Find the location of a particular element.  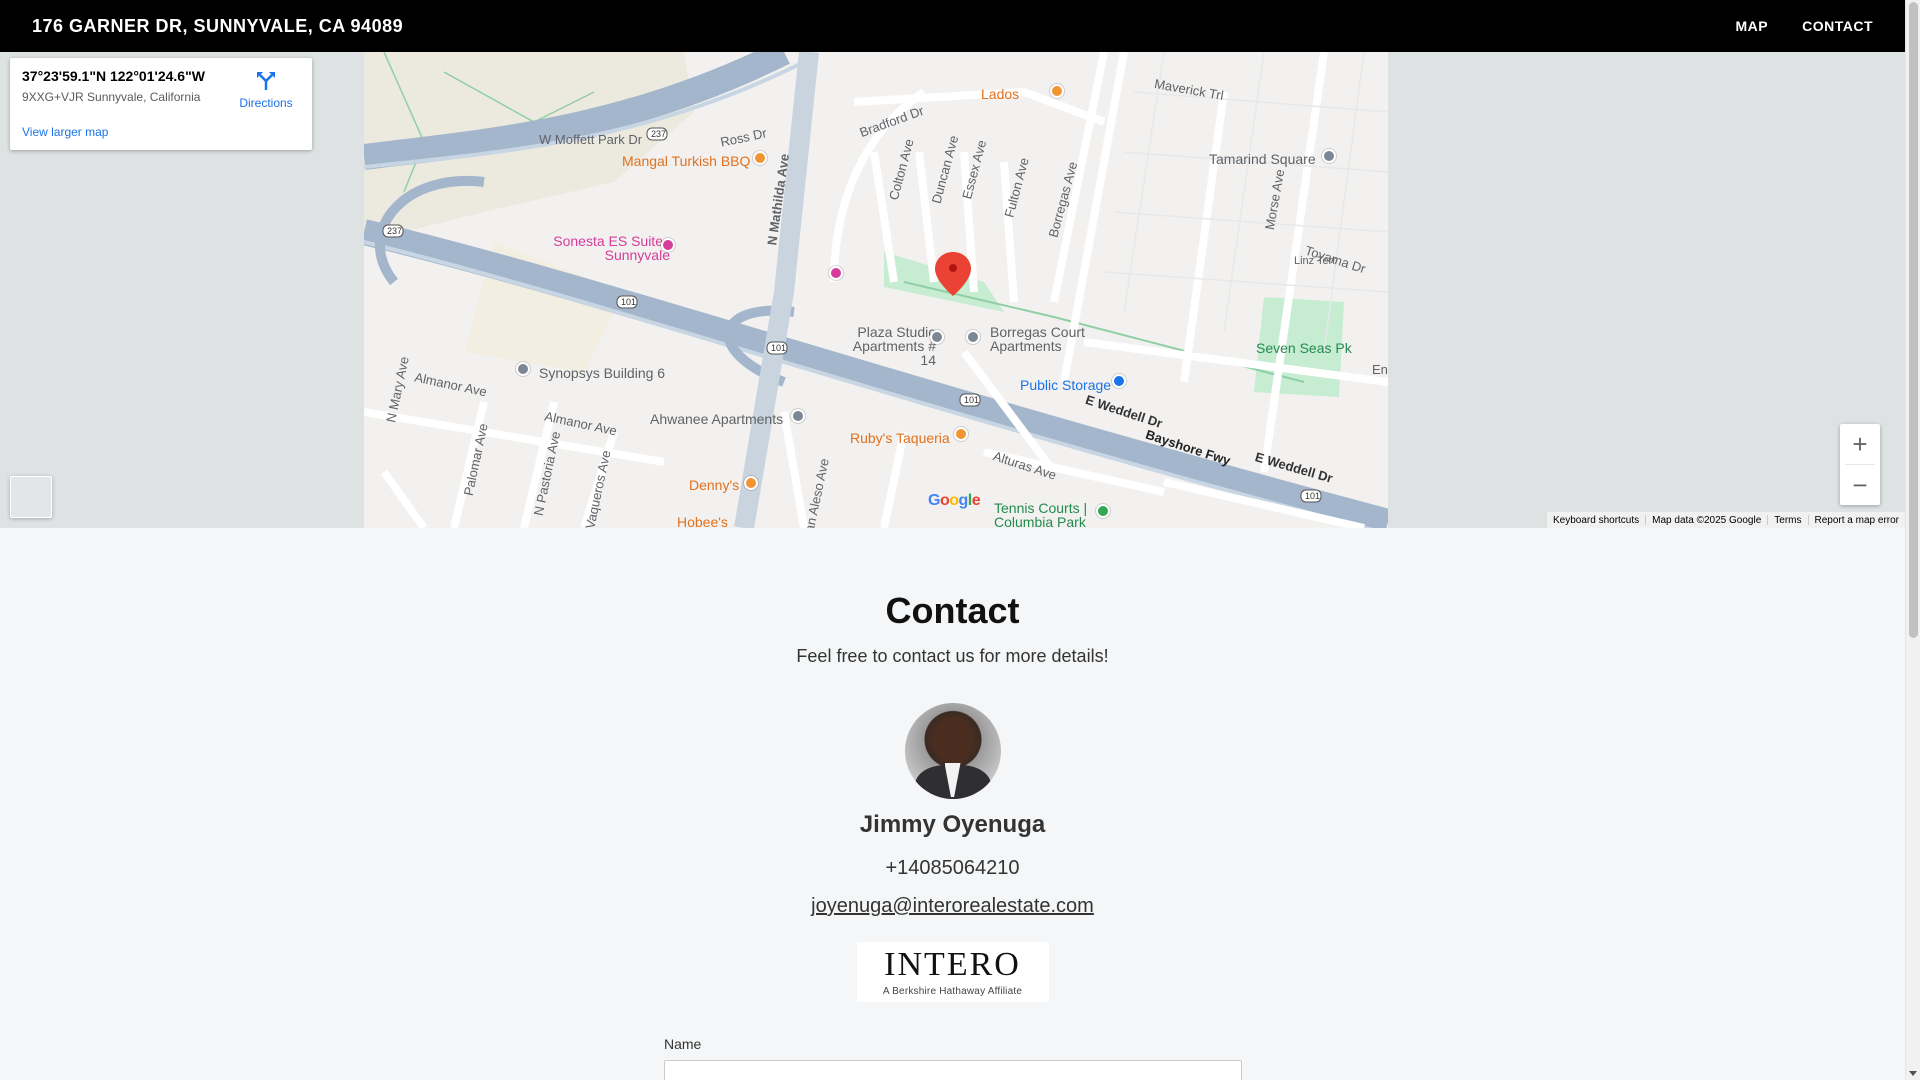

poi-label: Ahwanee Apartments is located at coordinates (716, 419).